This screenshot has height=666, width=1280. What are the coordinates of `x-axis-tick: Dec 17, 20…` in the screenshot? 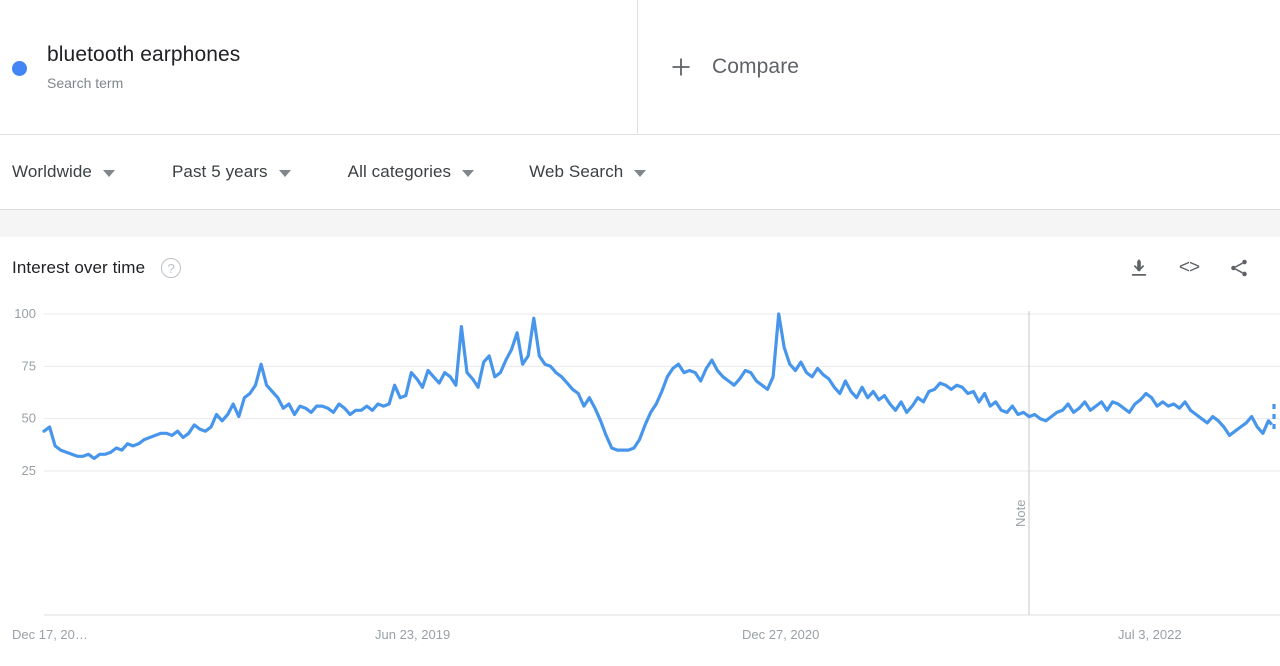 It's located at (50, 634).